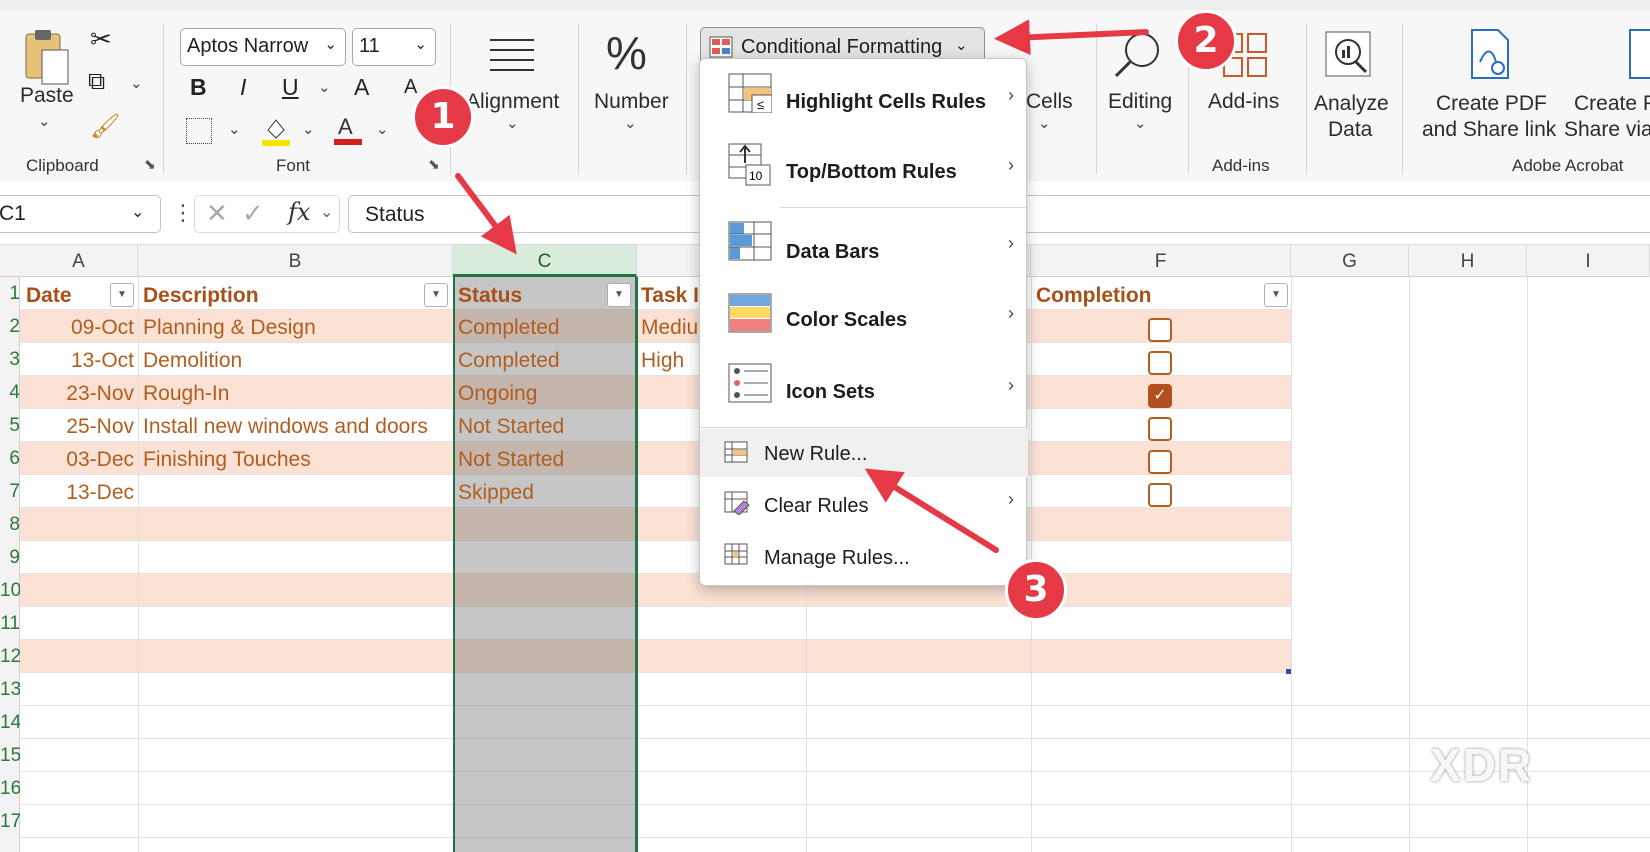 The height and width of the screenshot is (852, 1650). Describe the element at coordinates (1482, 765) in the screenshot. I see `xdr-watermark: XDR` at that location.